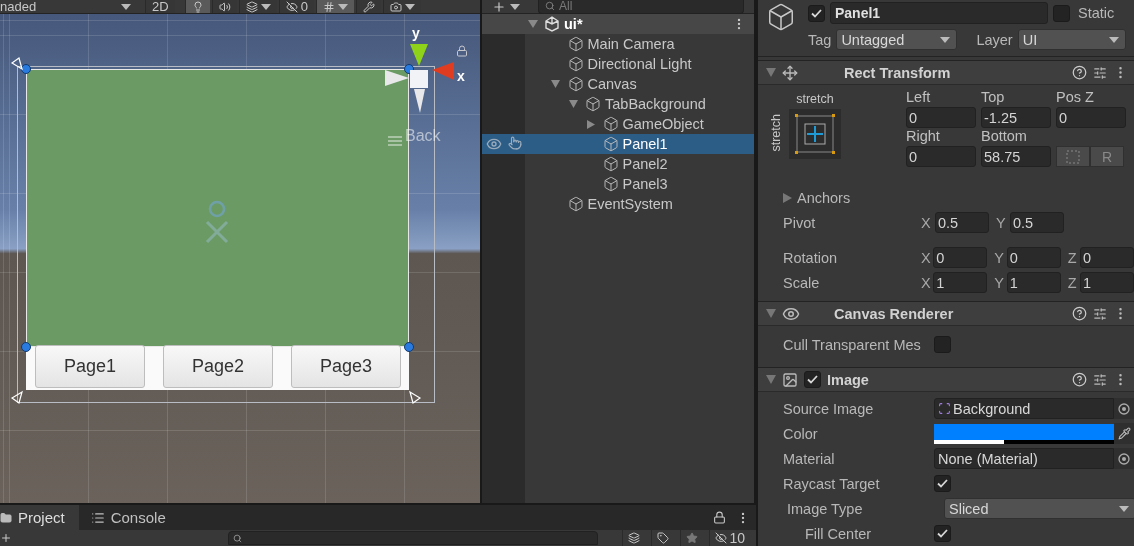 This screenshot has width=1134, height=546. What do you see at coordinates (1061, 13) in the screenshot?
I see `static-checkbox` at bounding box center [1061, 13].